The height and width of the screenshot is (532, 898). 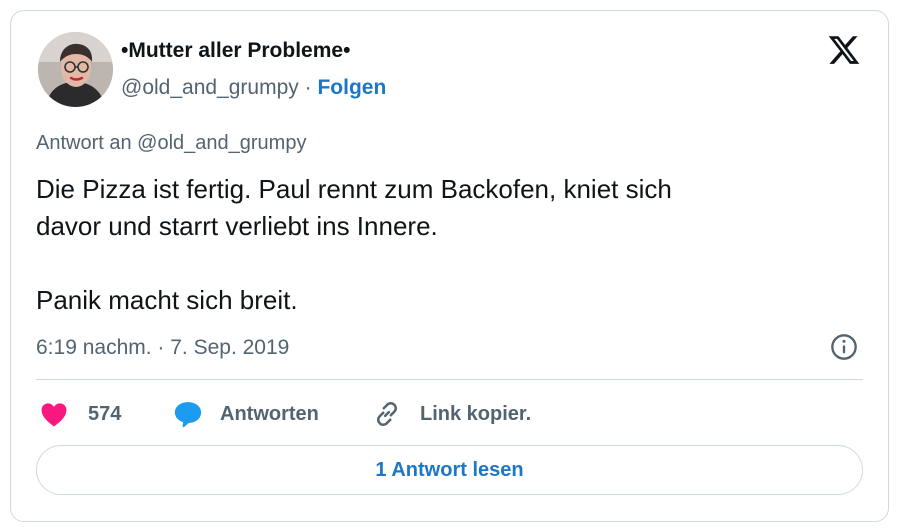 What do you see at coordinates (54, 415) in the screenshot?
I see `heart-icon` at bounding box center [54, 415].